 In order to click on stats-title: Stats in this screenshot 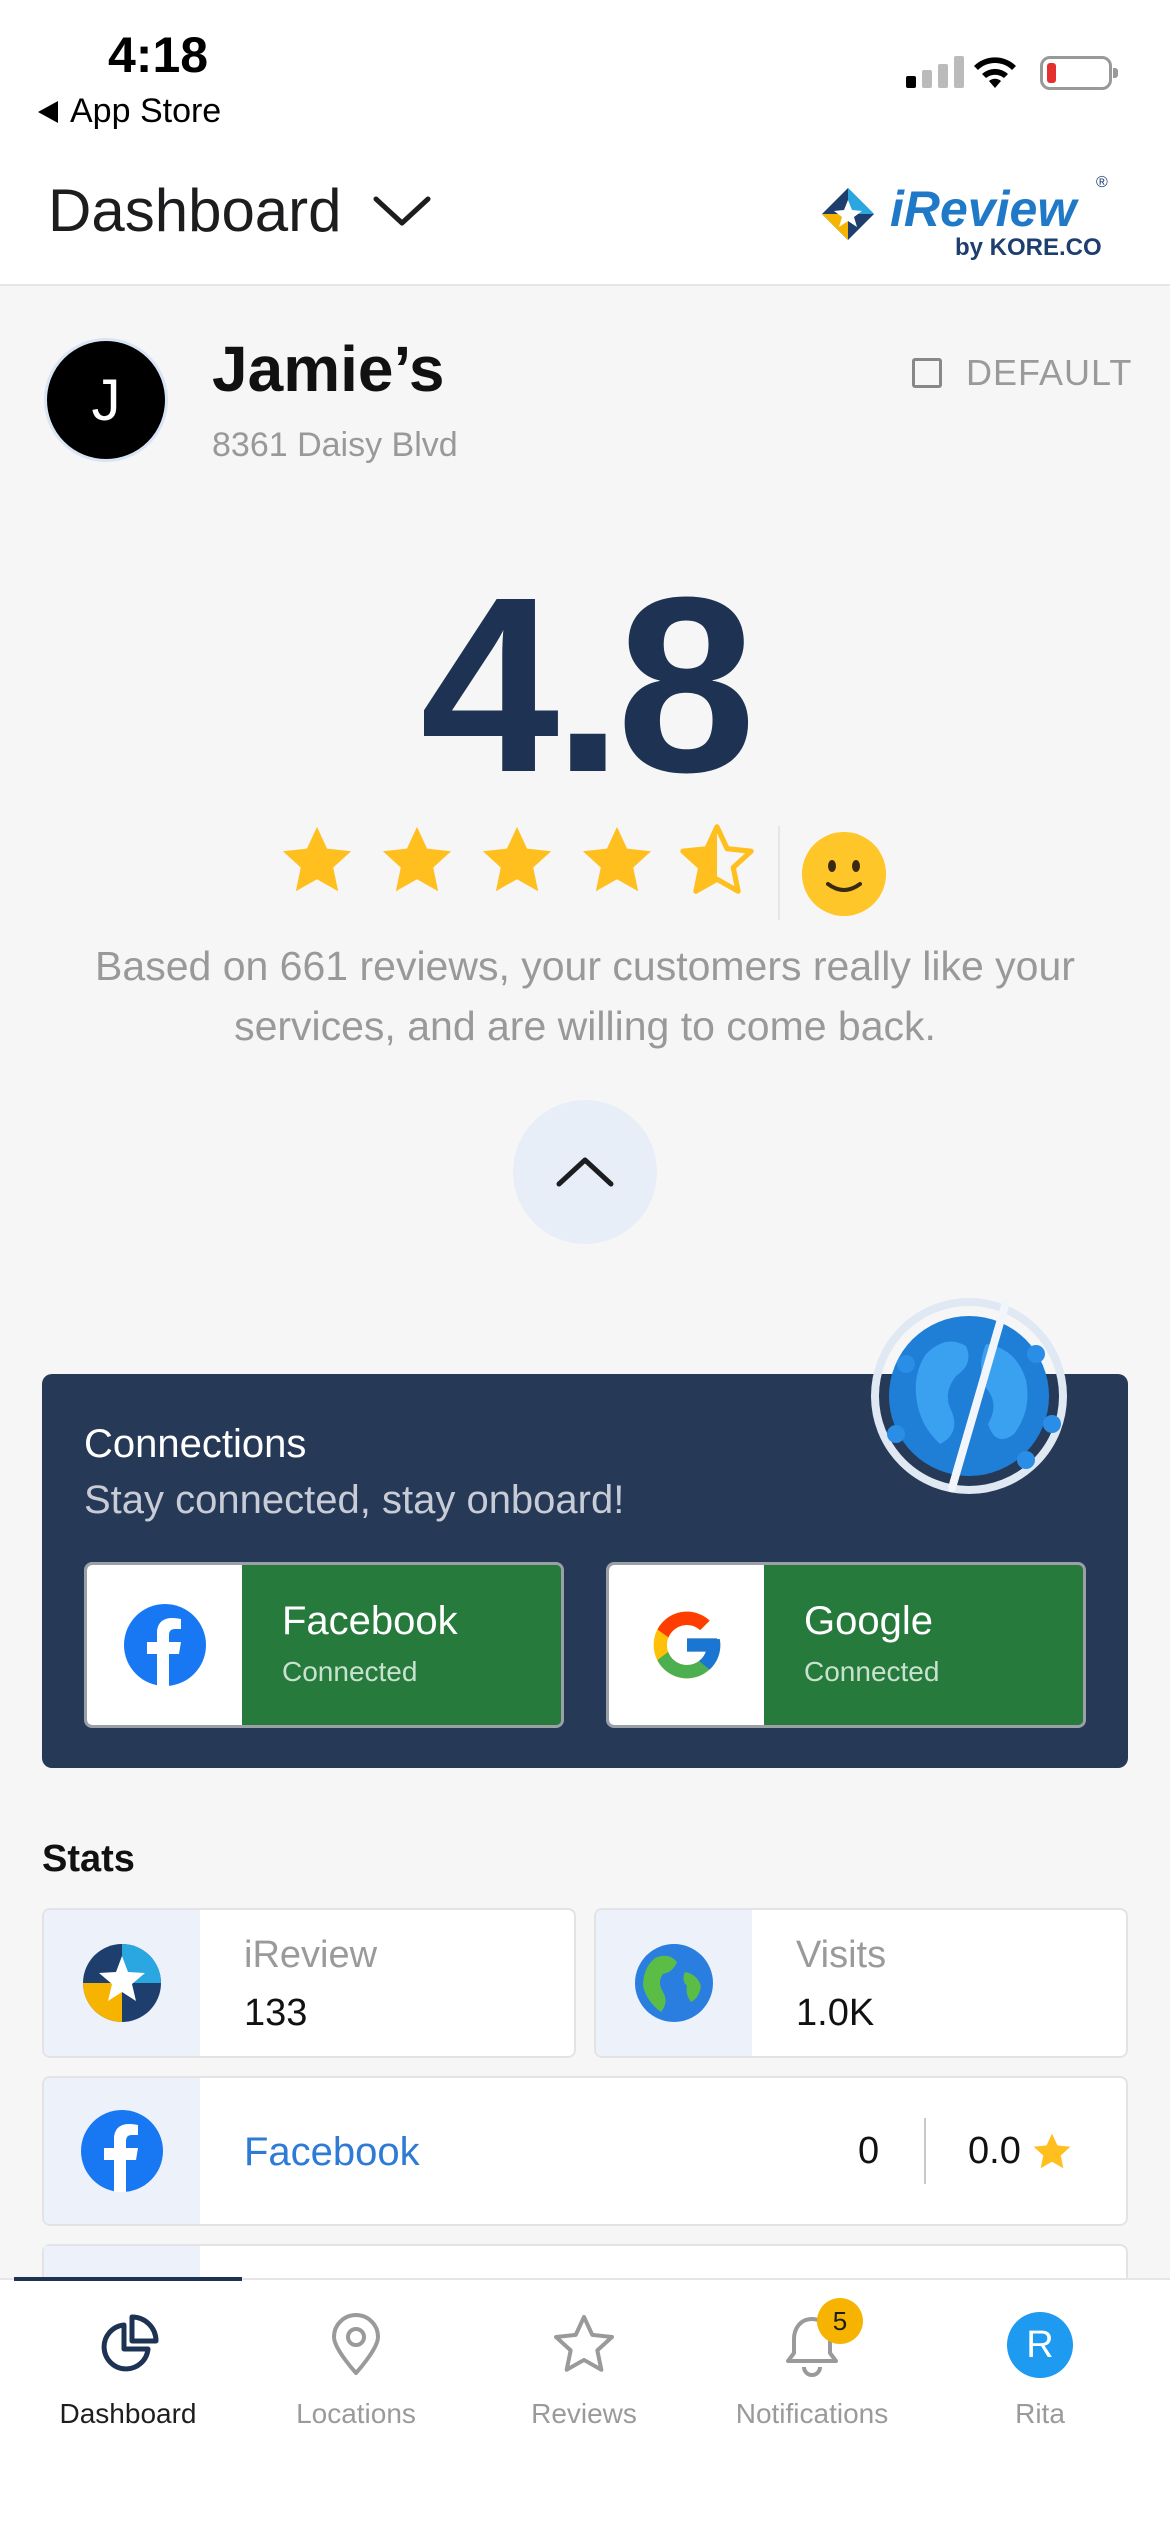, I will do `click(88, 1859)`.